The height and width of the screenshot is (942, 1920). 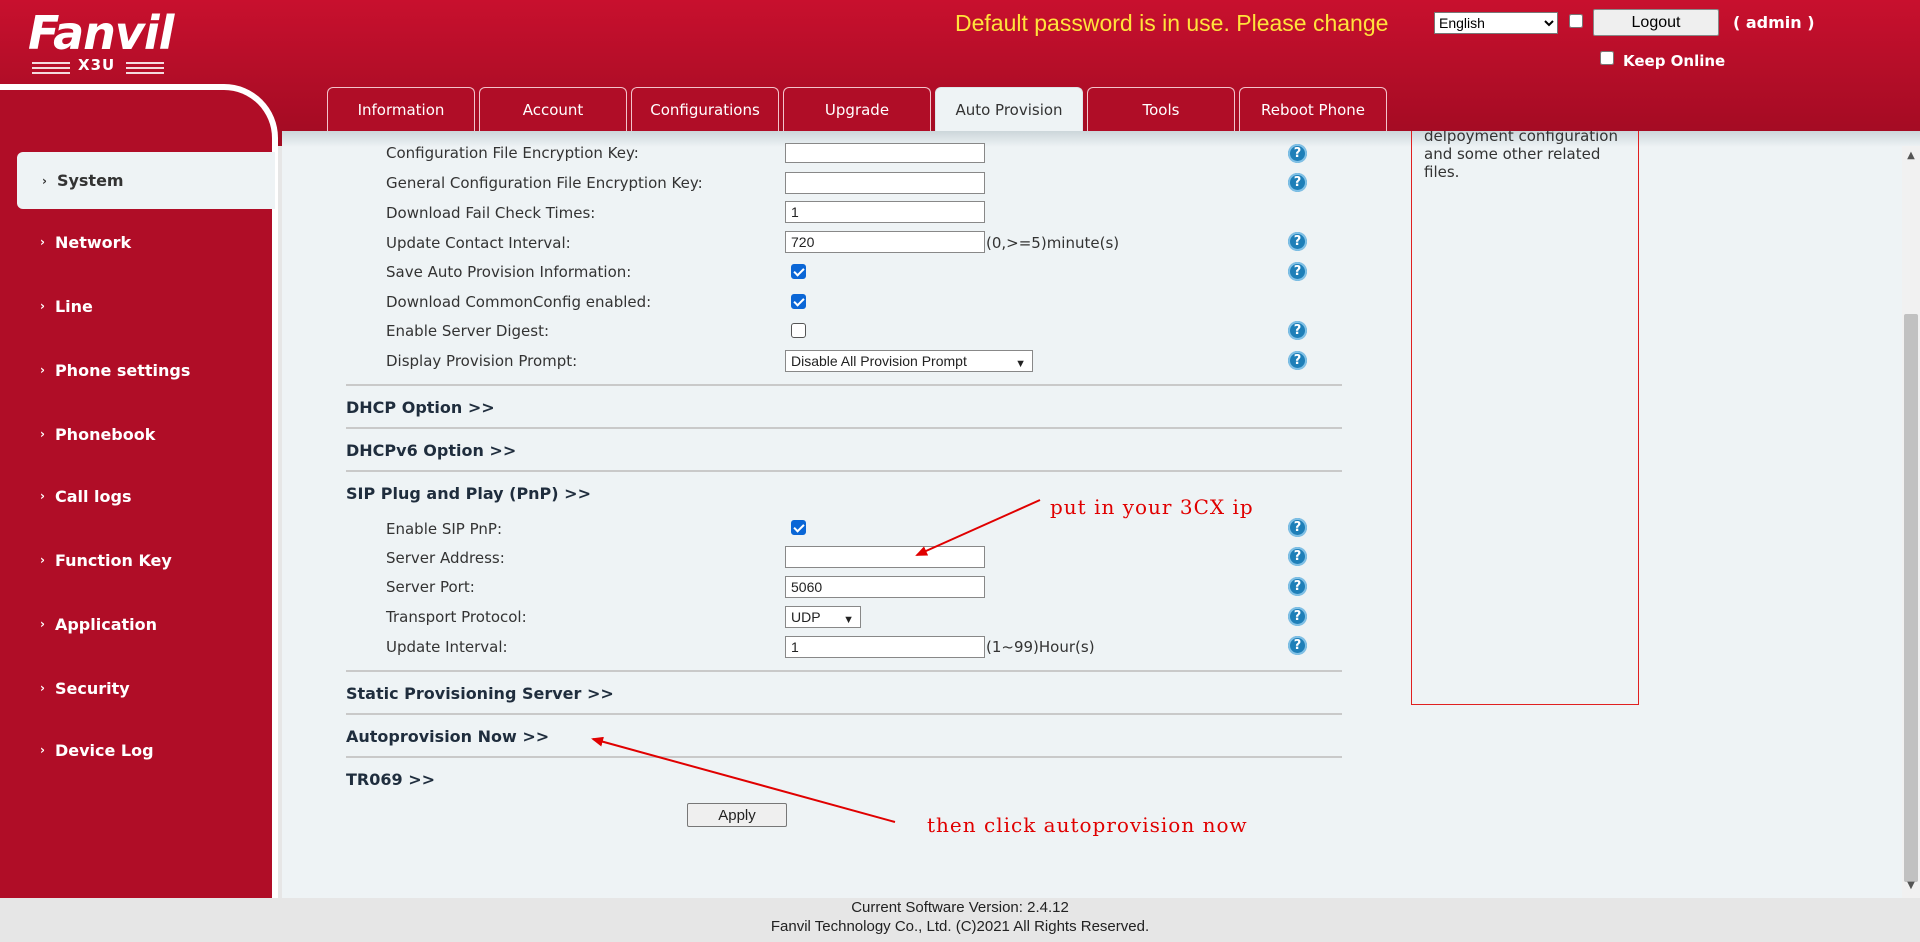 I want to click on server-port-label: Server Port:, so click(x=430, y=587).